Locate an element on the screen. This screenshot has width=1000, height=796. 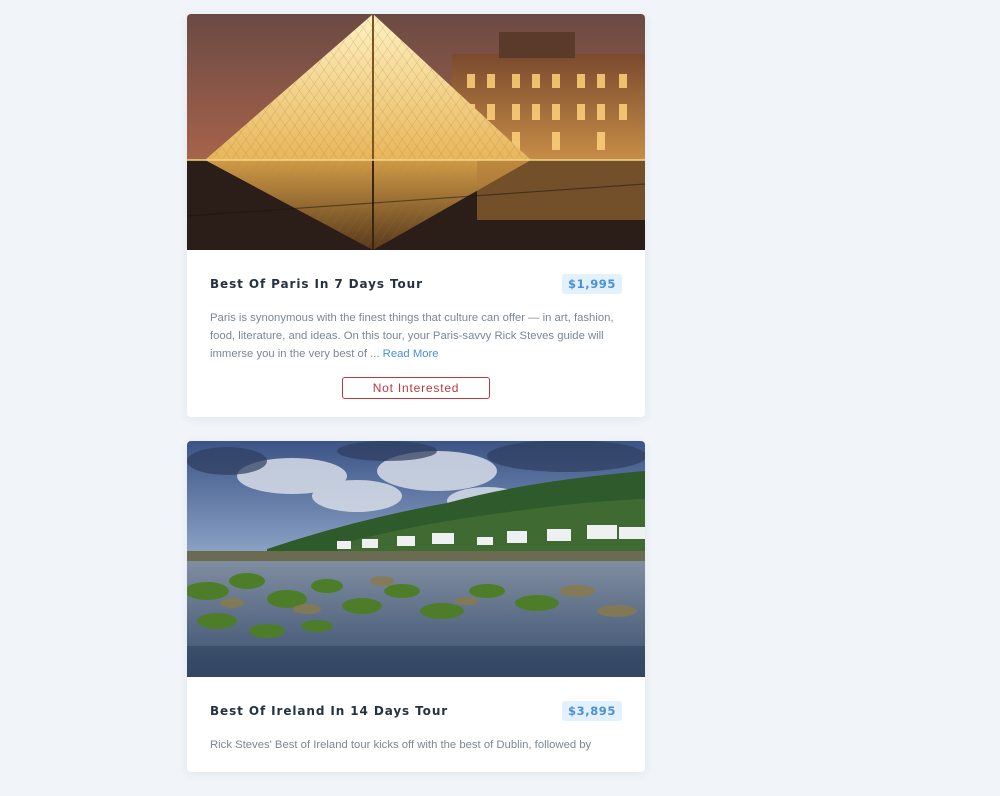
tour-actions: Not Interested is located at coordinates (416, 388).